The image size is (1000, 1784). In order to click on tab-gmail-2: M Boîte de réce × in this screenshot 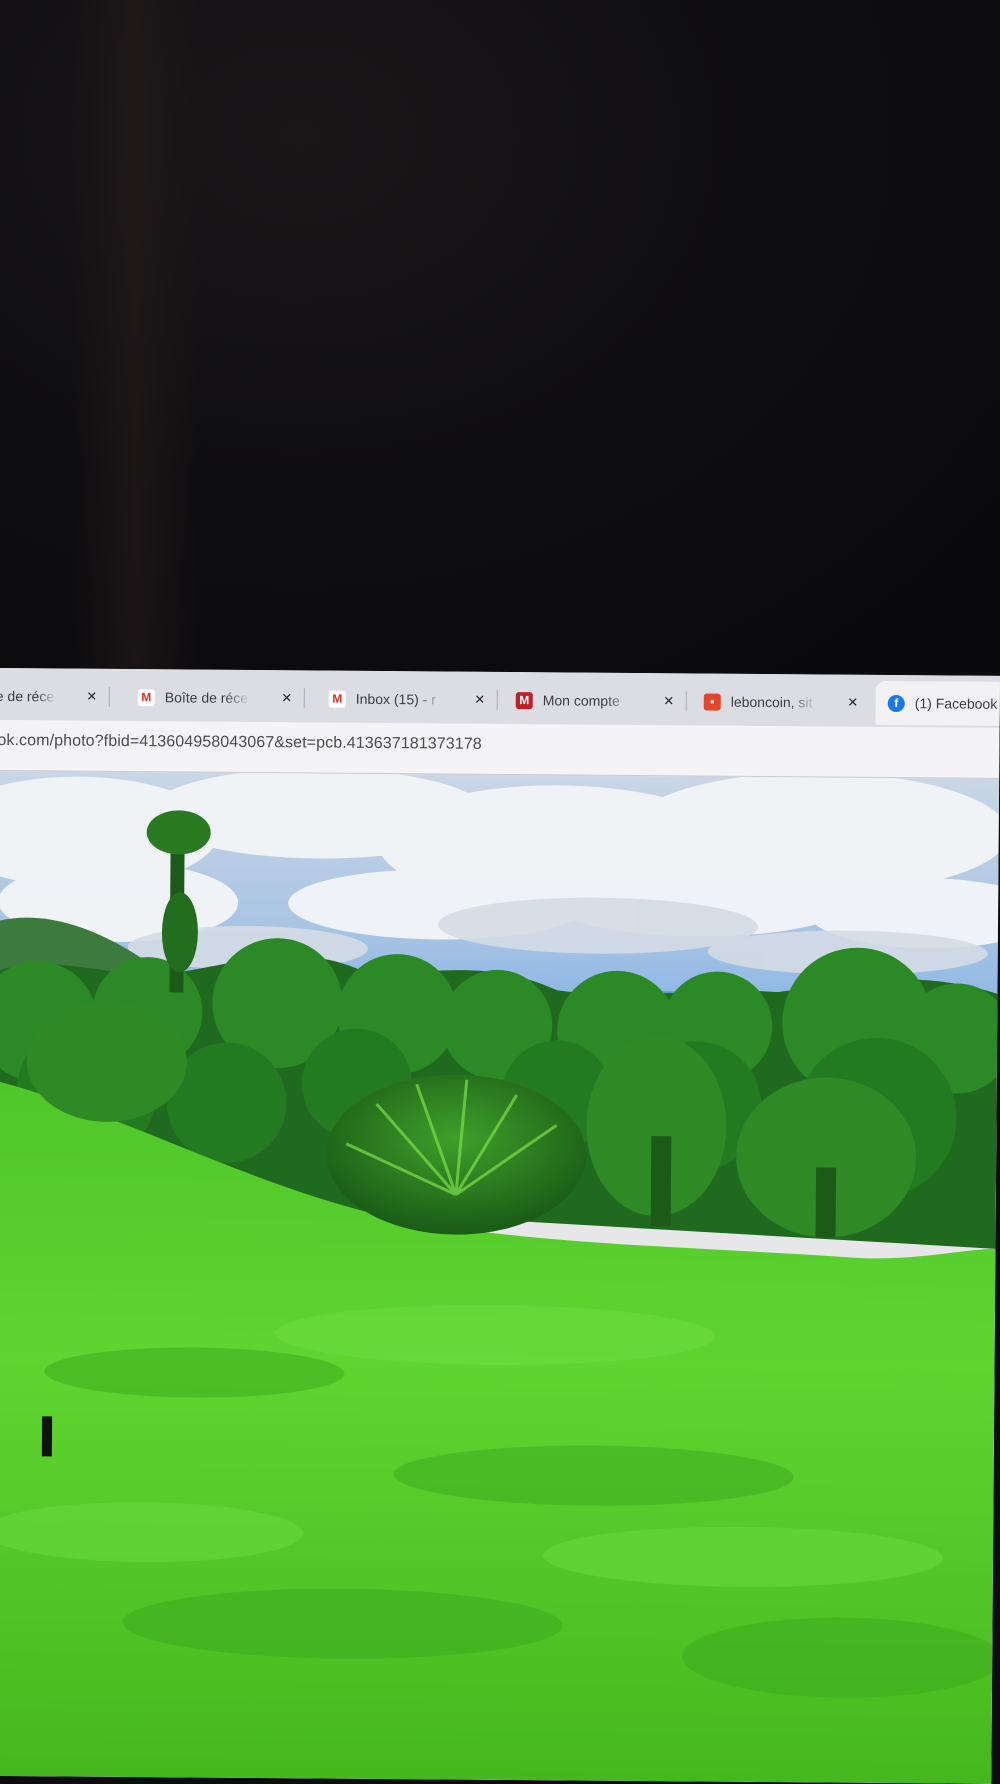, I will do `click(221, 697)`.